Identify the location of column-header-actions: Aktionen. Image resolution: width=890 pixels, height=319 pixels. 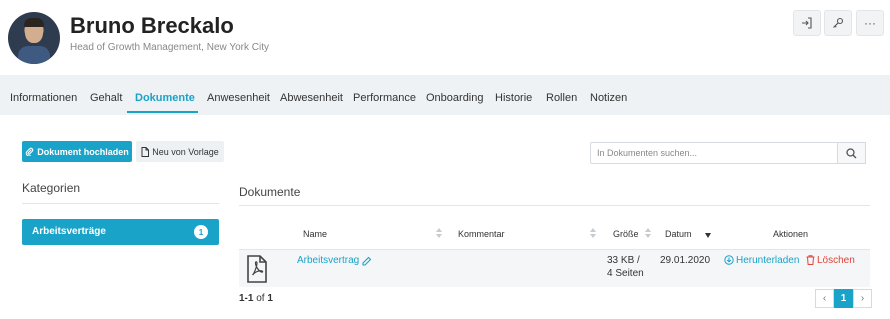
(791, 234).